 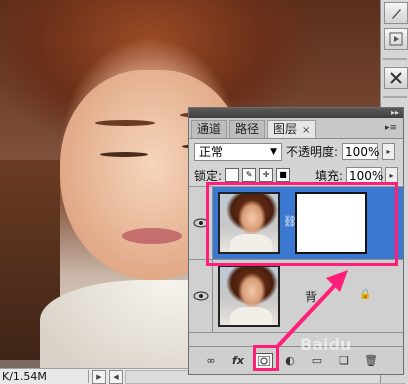 What do you see at coordinates (326, 344) in the screenshot?
I see `watermark: Baidu` at bounding box center [326, 344].